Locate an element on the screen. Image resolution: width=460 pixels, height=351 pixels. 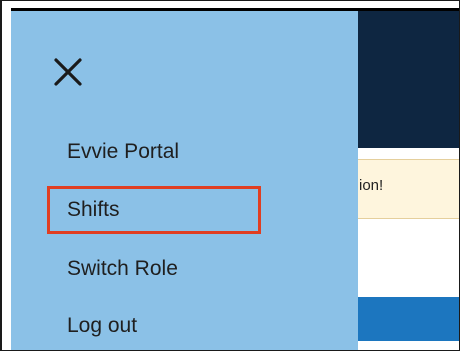
primary-button is located at coordinates (400, 319).